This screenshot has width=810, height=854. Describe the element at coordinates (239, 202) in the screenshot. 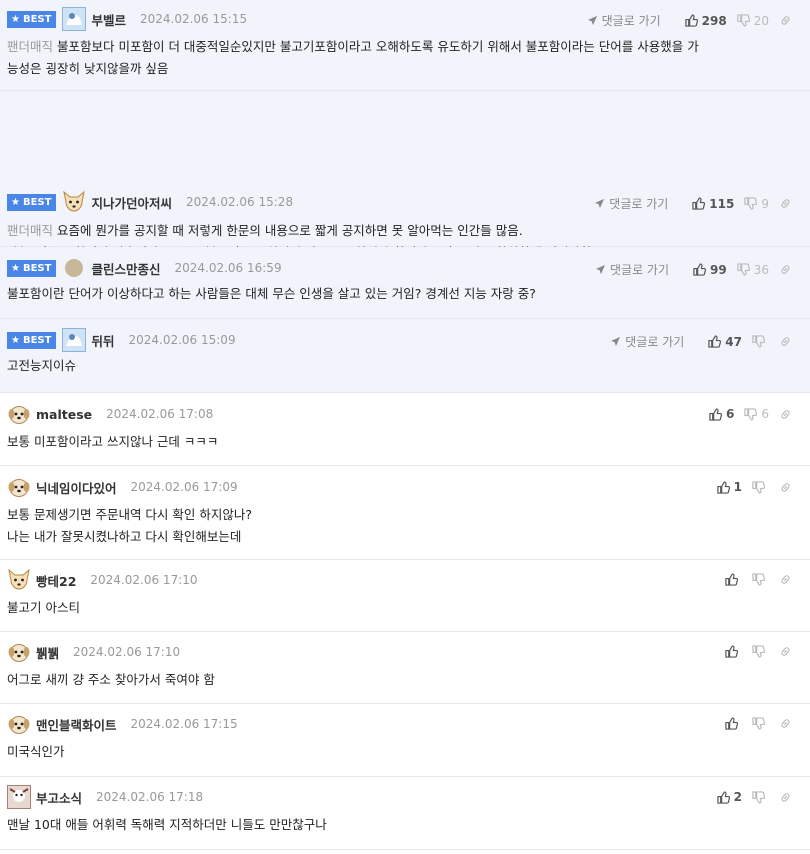

I see `comment-date: 2024.02.06 15:28` at that location.